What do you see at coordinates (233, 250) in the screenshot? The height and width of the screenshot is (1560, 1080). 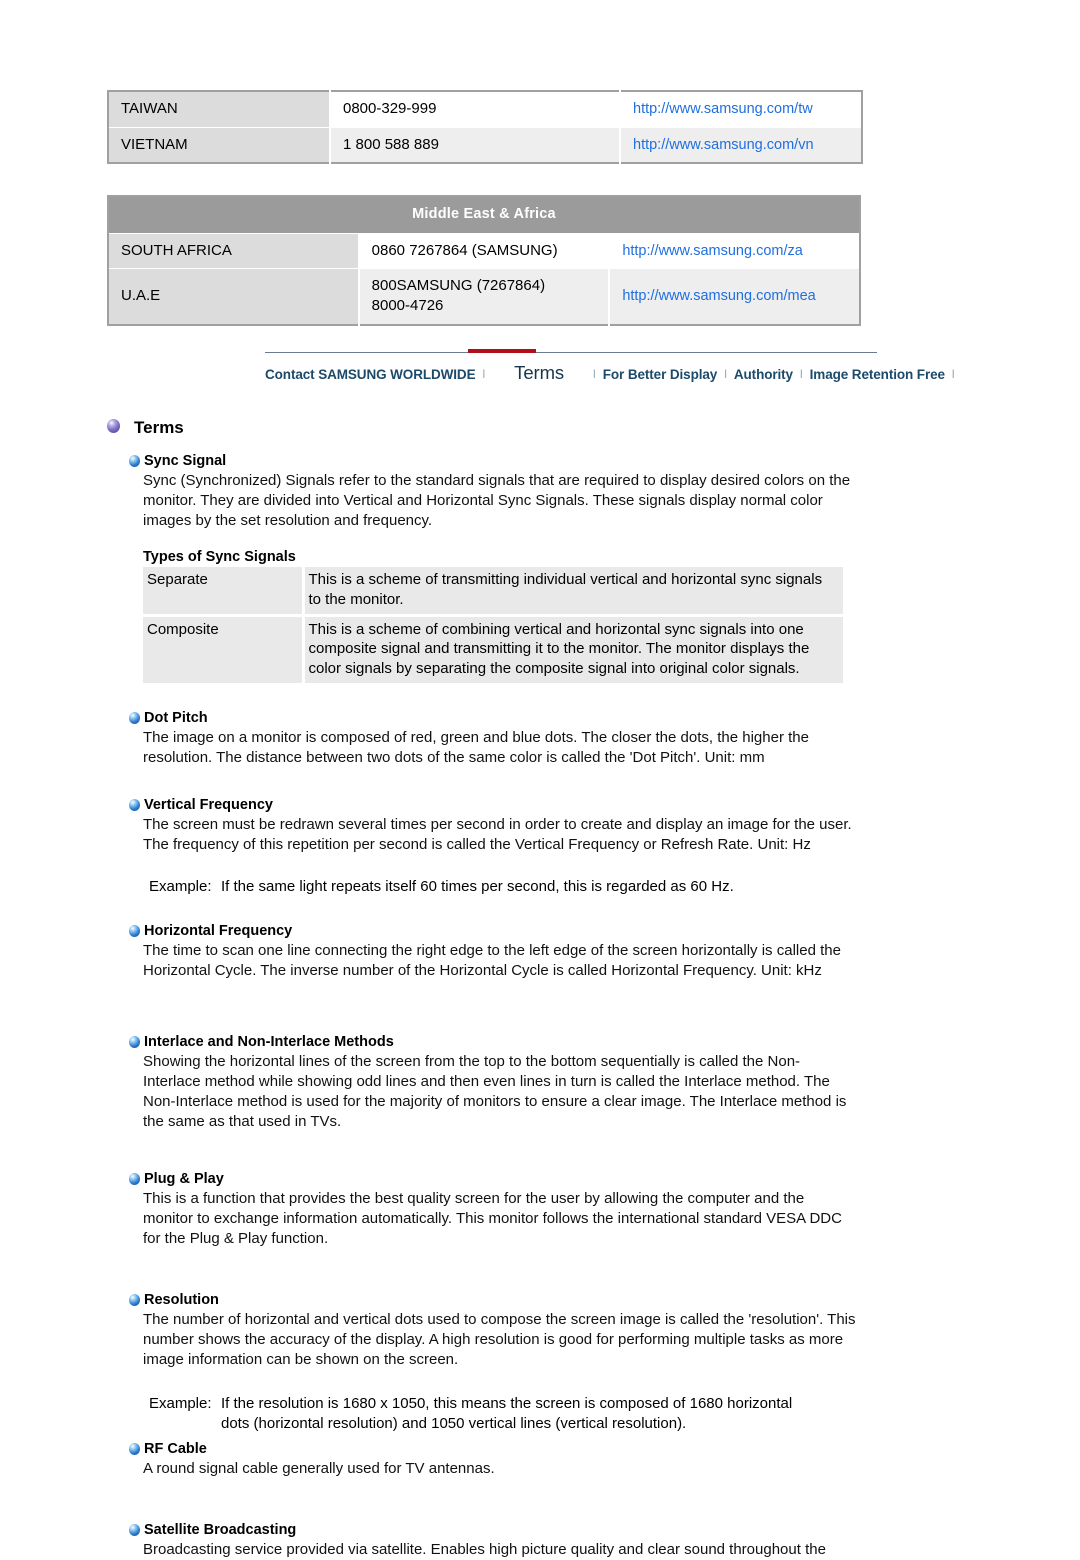 I see `country-cell: SOUTH AFRICA` at bounding box center [233, 250].